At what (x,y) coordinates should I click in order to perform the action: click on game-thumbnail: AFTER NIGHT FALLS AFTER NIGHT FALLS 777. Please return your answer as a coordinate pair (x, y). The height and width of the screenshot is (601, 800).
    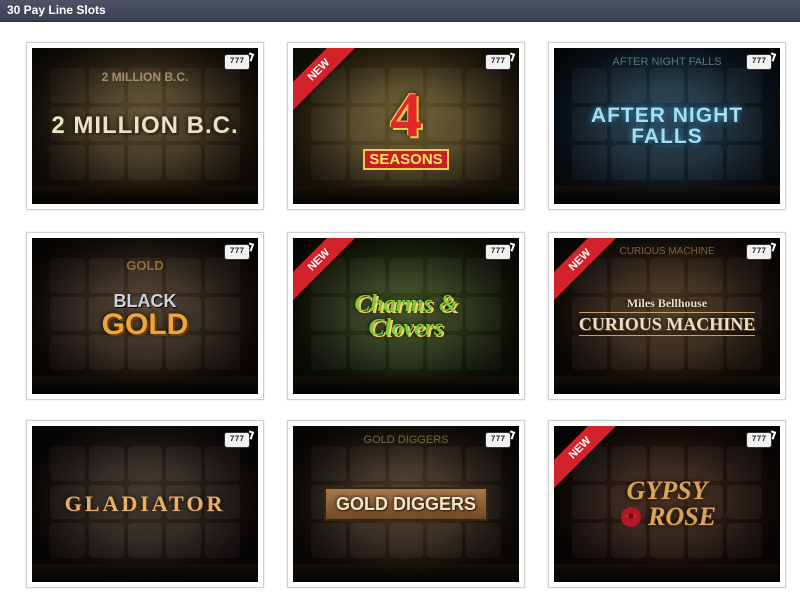
    Looking at the image, I should click on (667, 126).